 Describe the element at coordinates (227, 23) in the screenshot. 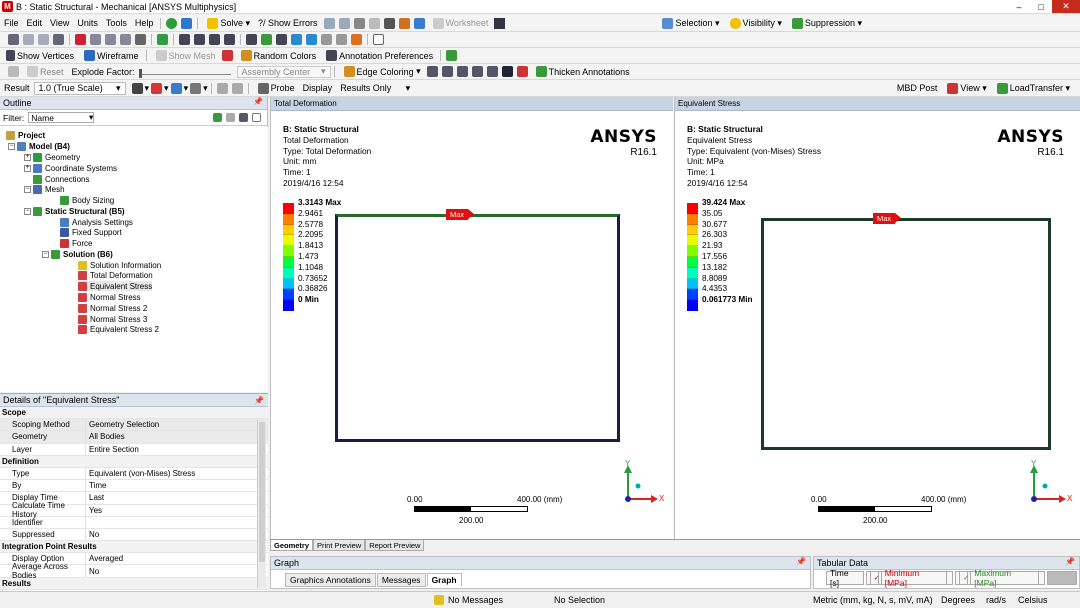

I see `solve-button: Solve ▾` at that location.